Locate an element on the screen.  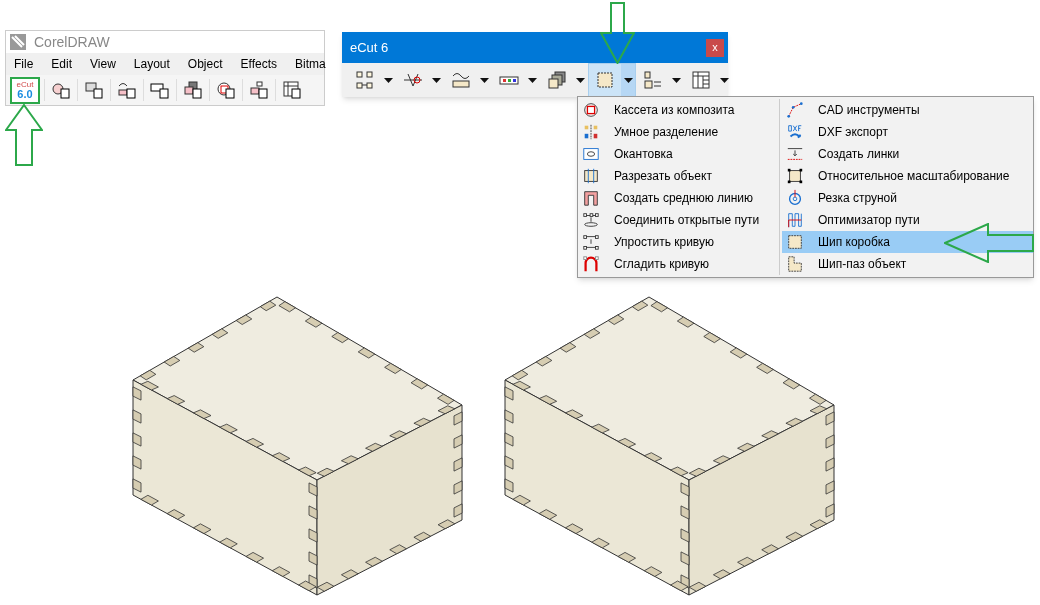
menu-item: Кассета из композита is located at coordinates (677, 110).